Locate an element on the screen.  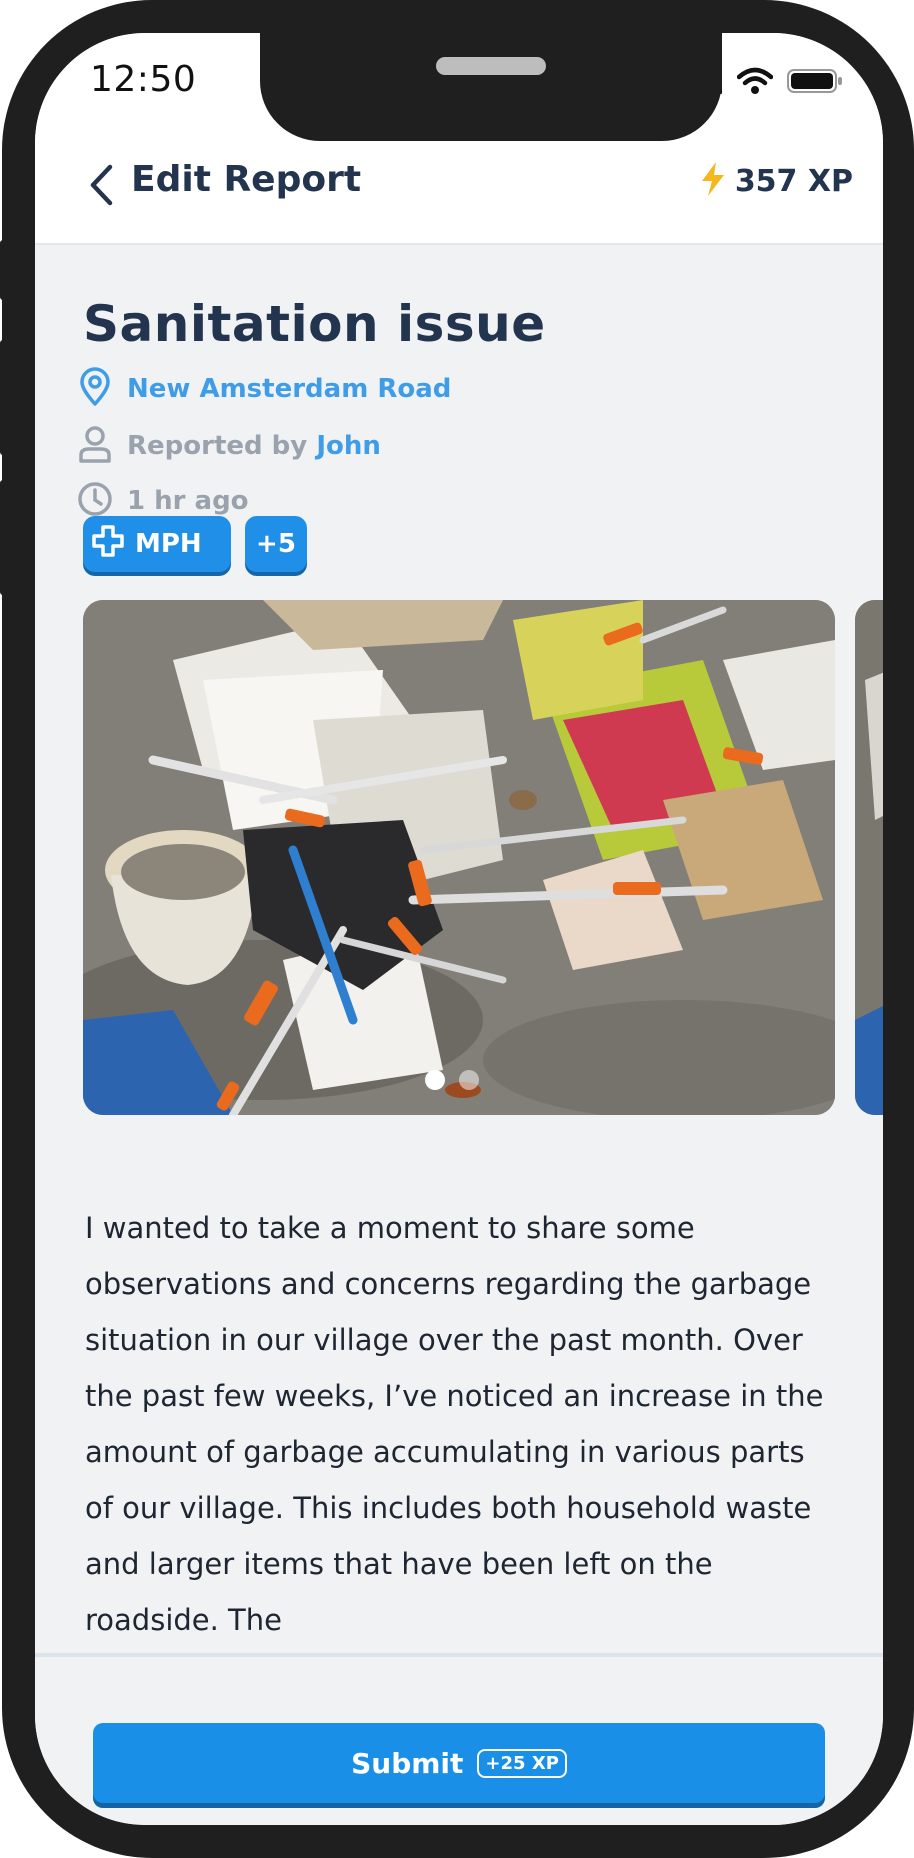
power-button is located at coordinates (908, 565).